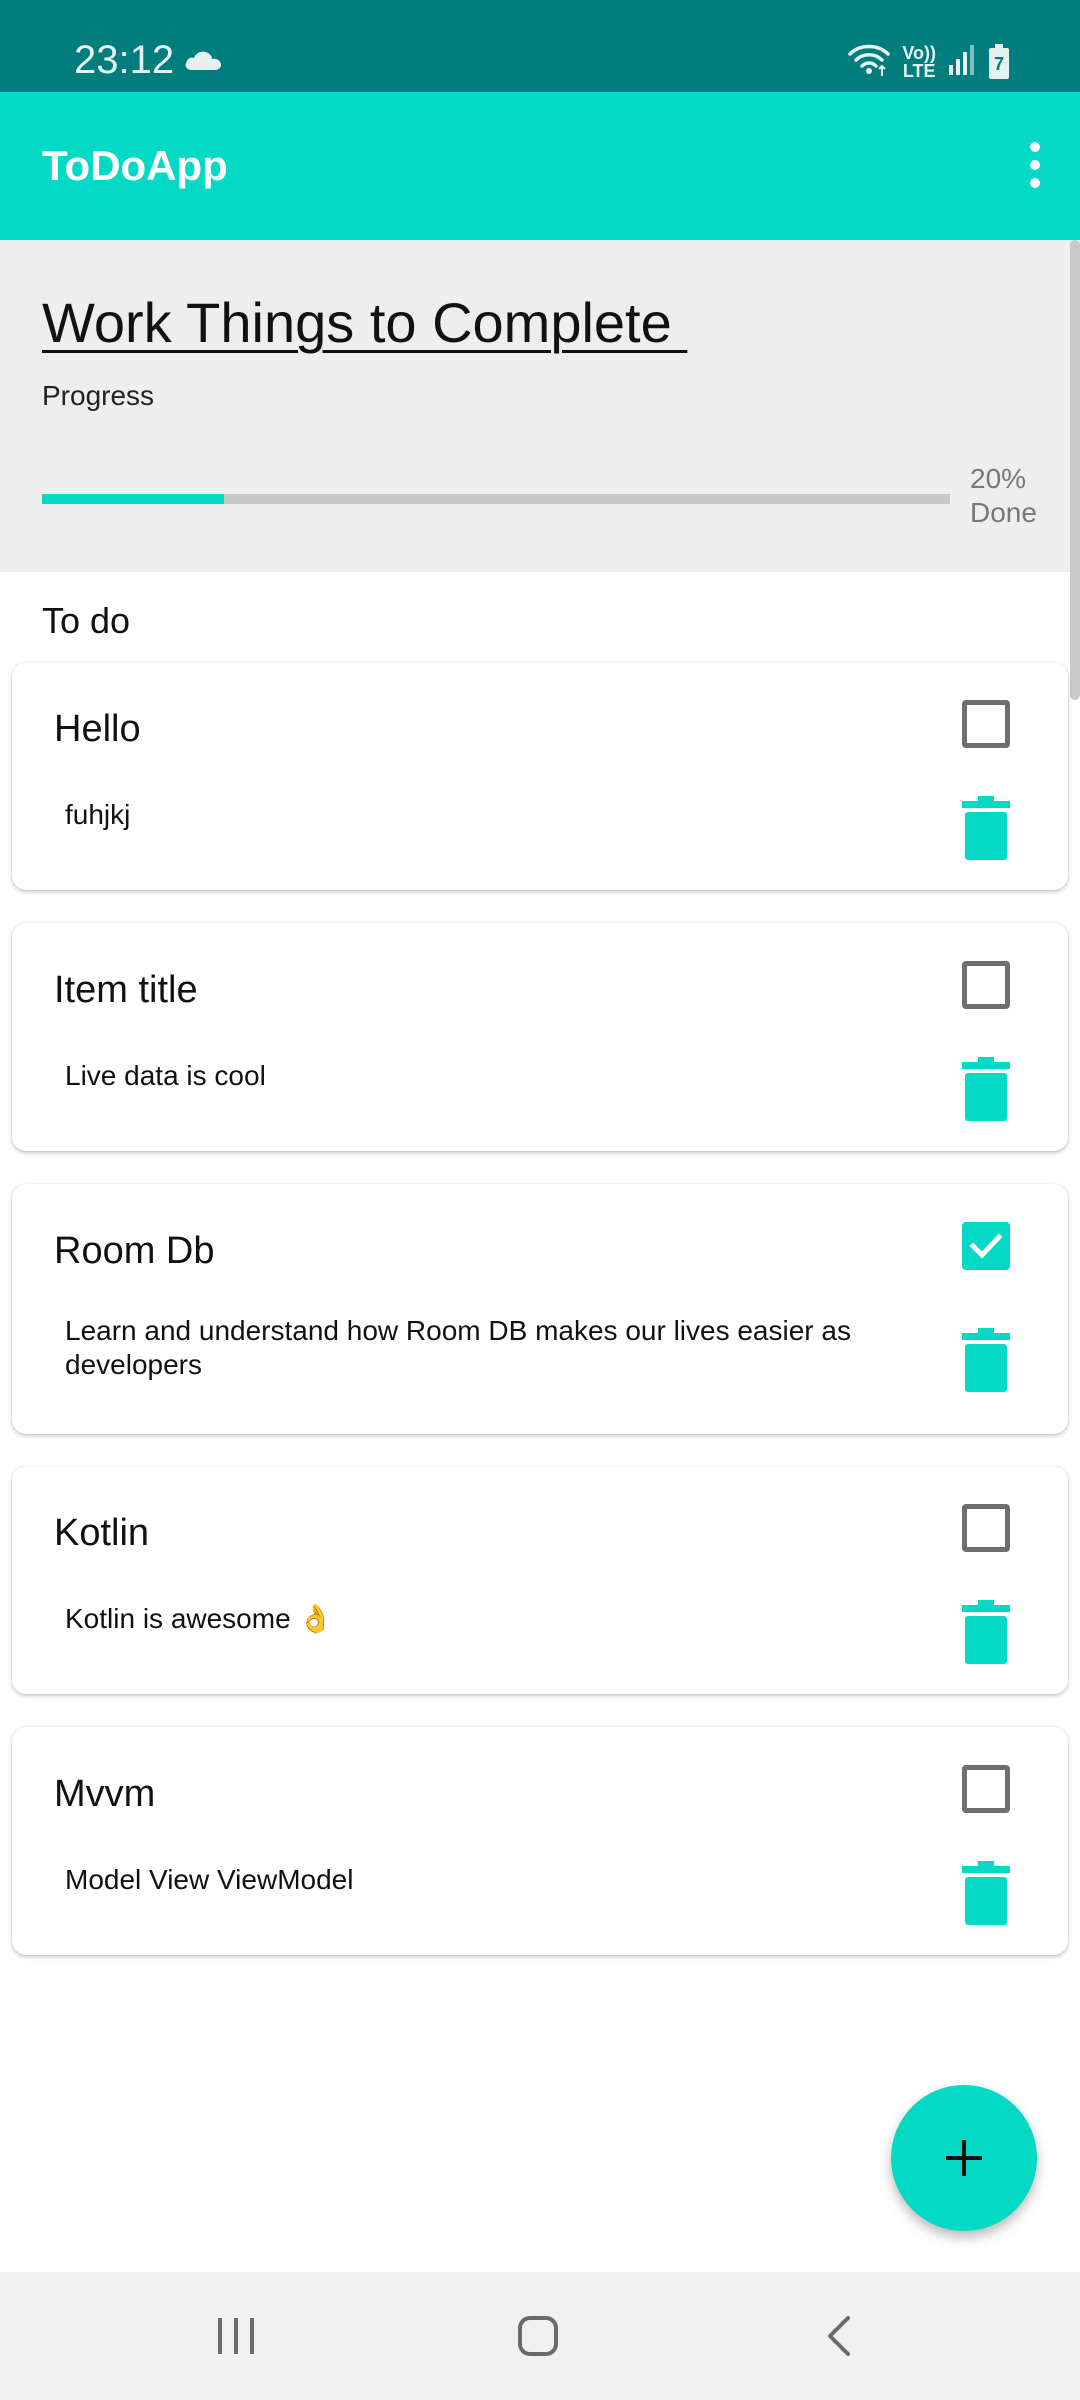 The width and height of the screenshot is (1080, 2400). I want to click on plus-icon, so click(964, 2158).